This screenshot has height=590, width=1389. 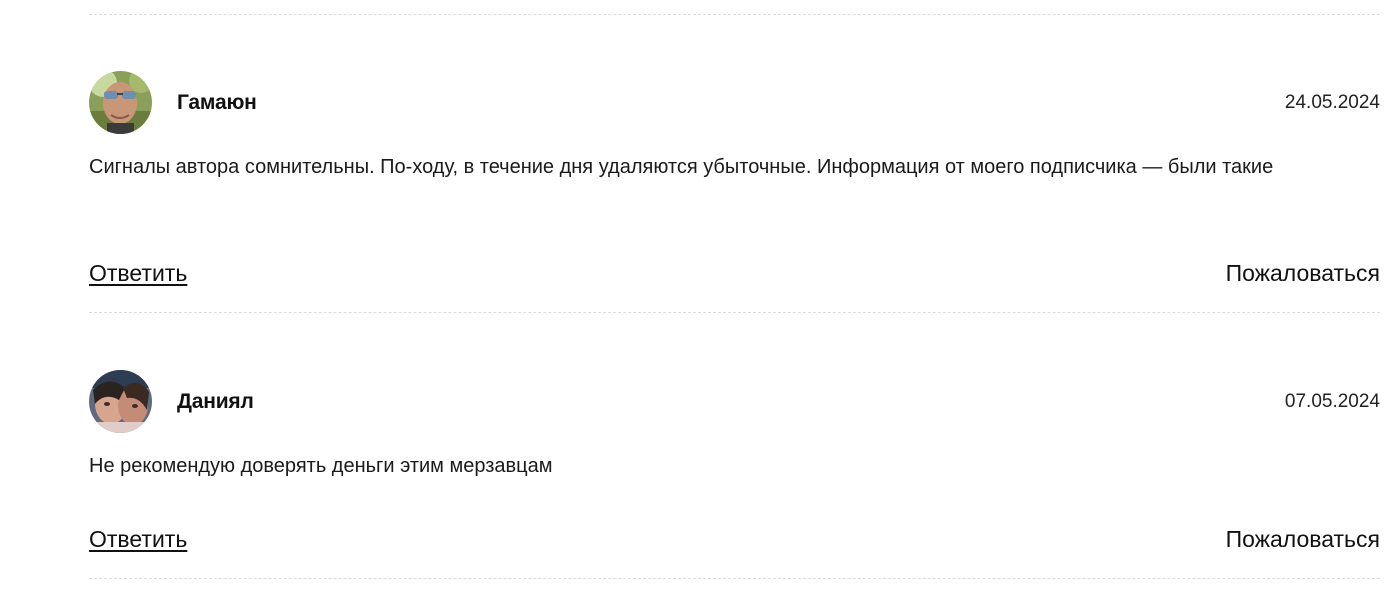 I want to click on comment-header: Даниял 07.05.2024, so click(x=734, y=402).